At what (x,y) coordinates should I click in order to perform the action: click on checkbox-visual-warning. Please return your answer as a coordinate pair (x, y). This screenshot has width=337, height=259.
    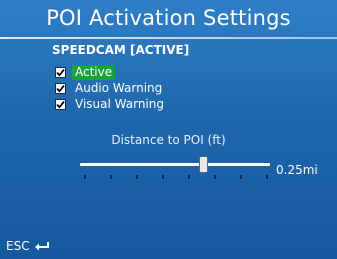
    Looking at the image, I should click on (60, 104).